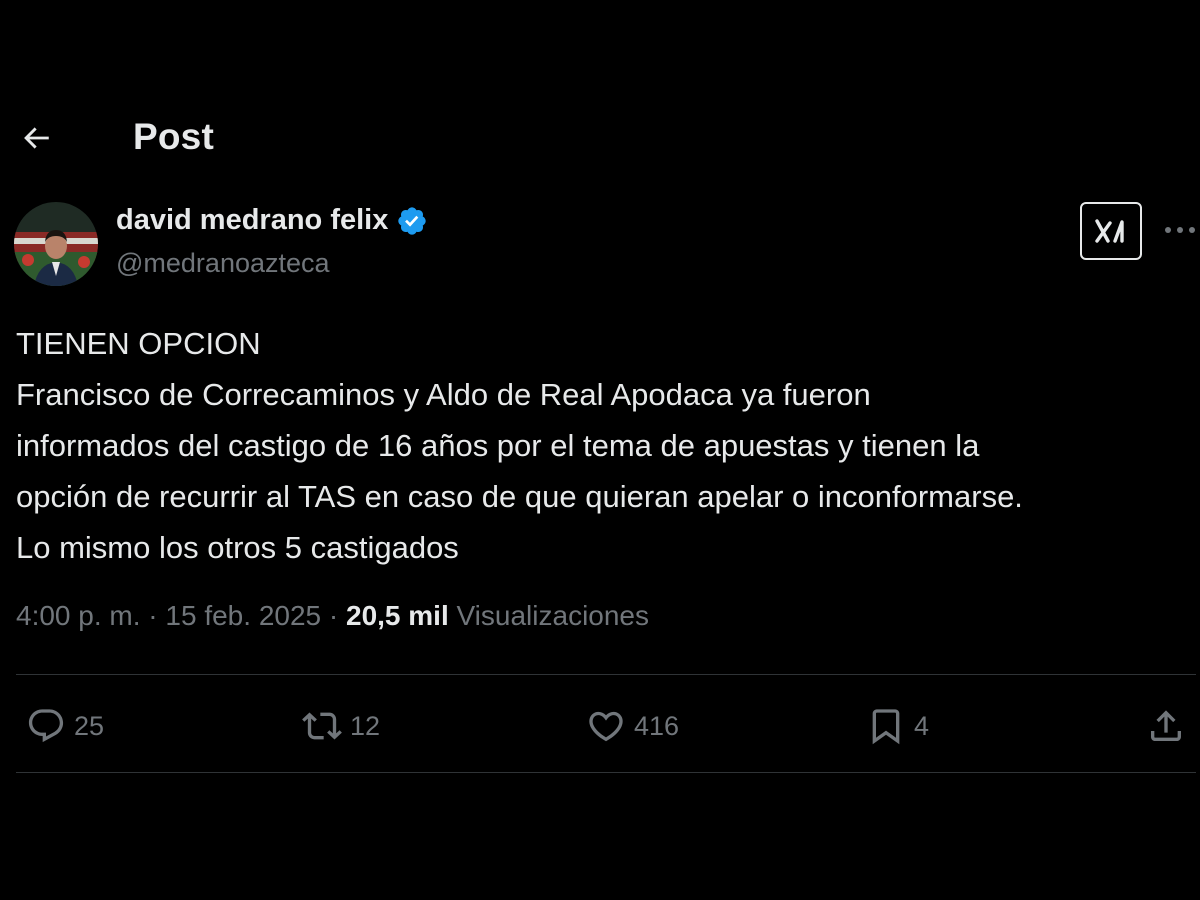 Image resolution: width=1200 pixels, height=900 pixels. I want to click on like-count: 416, so click(657, 725).